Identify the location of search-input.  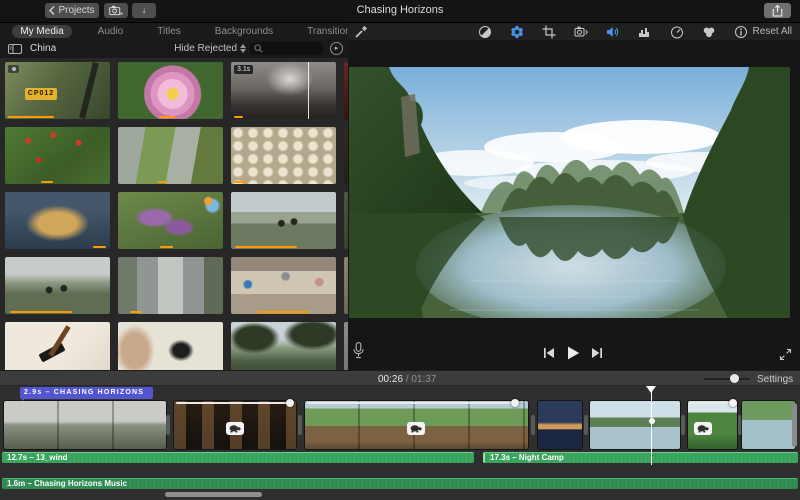
(292, 48).